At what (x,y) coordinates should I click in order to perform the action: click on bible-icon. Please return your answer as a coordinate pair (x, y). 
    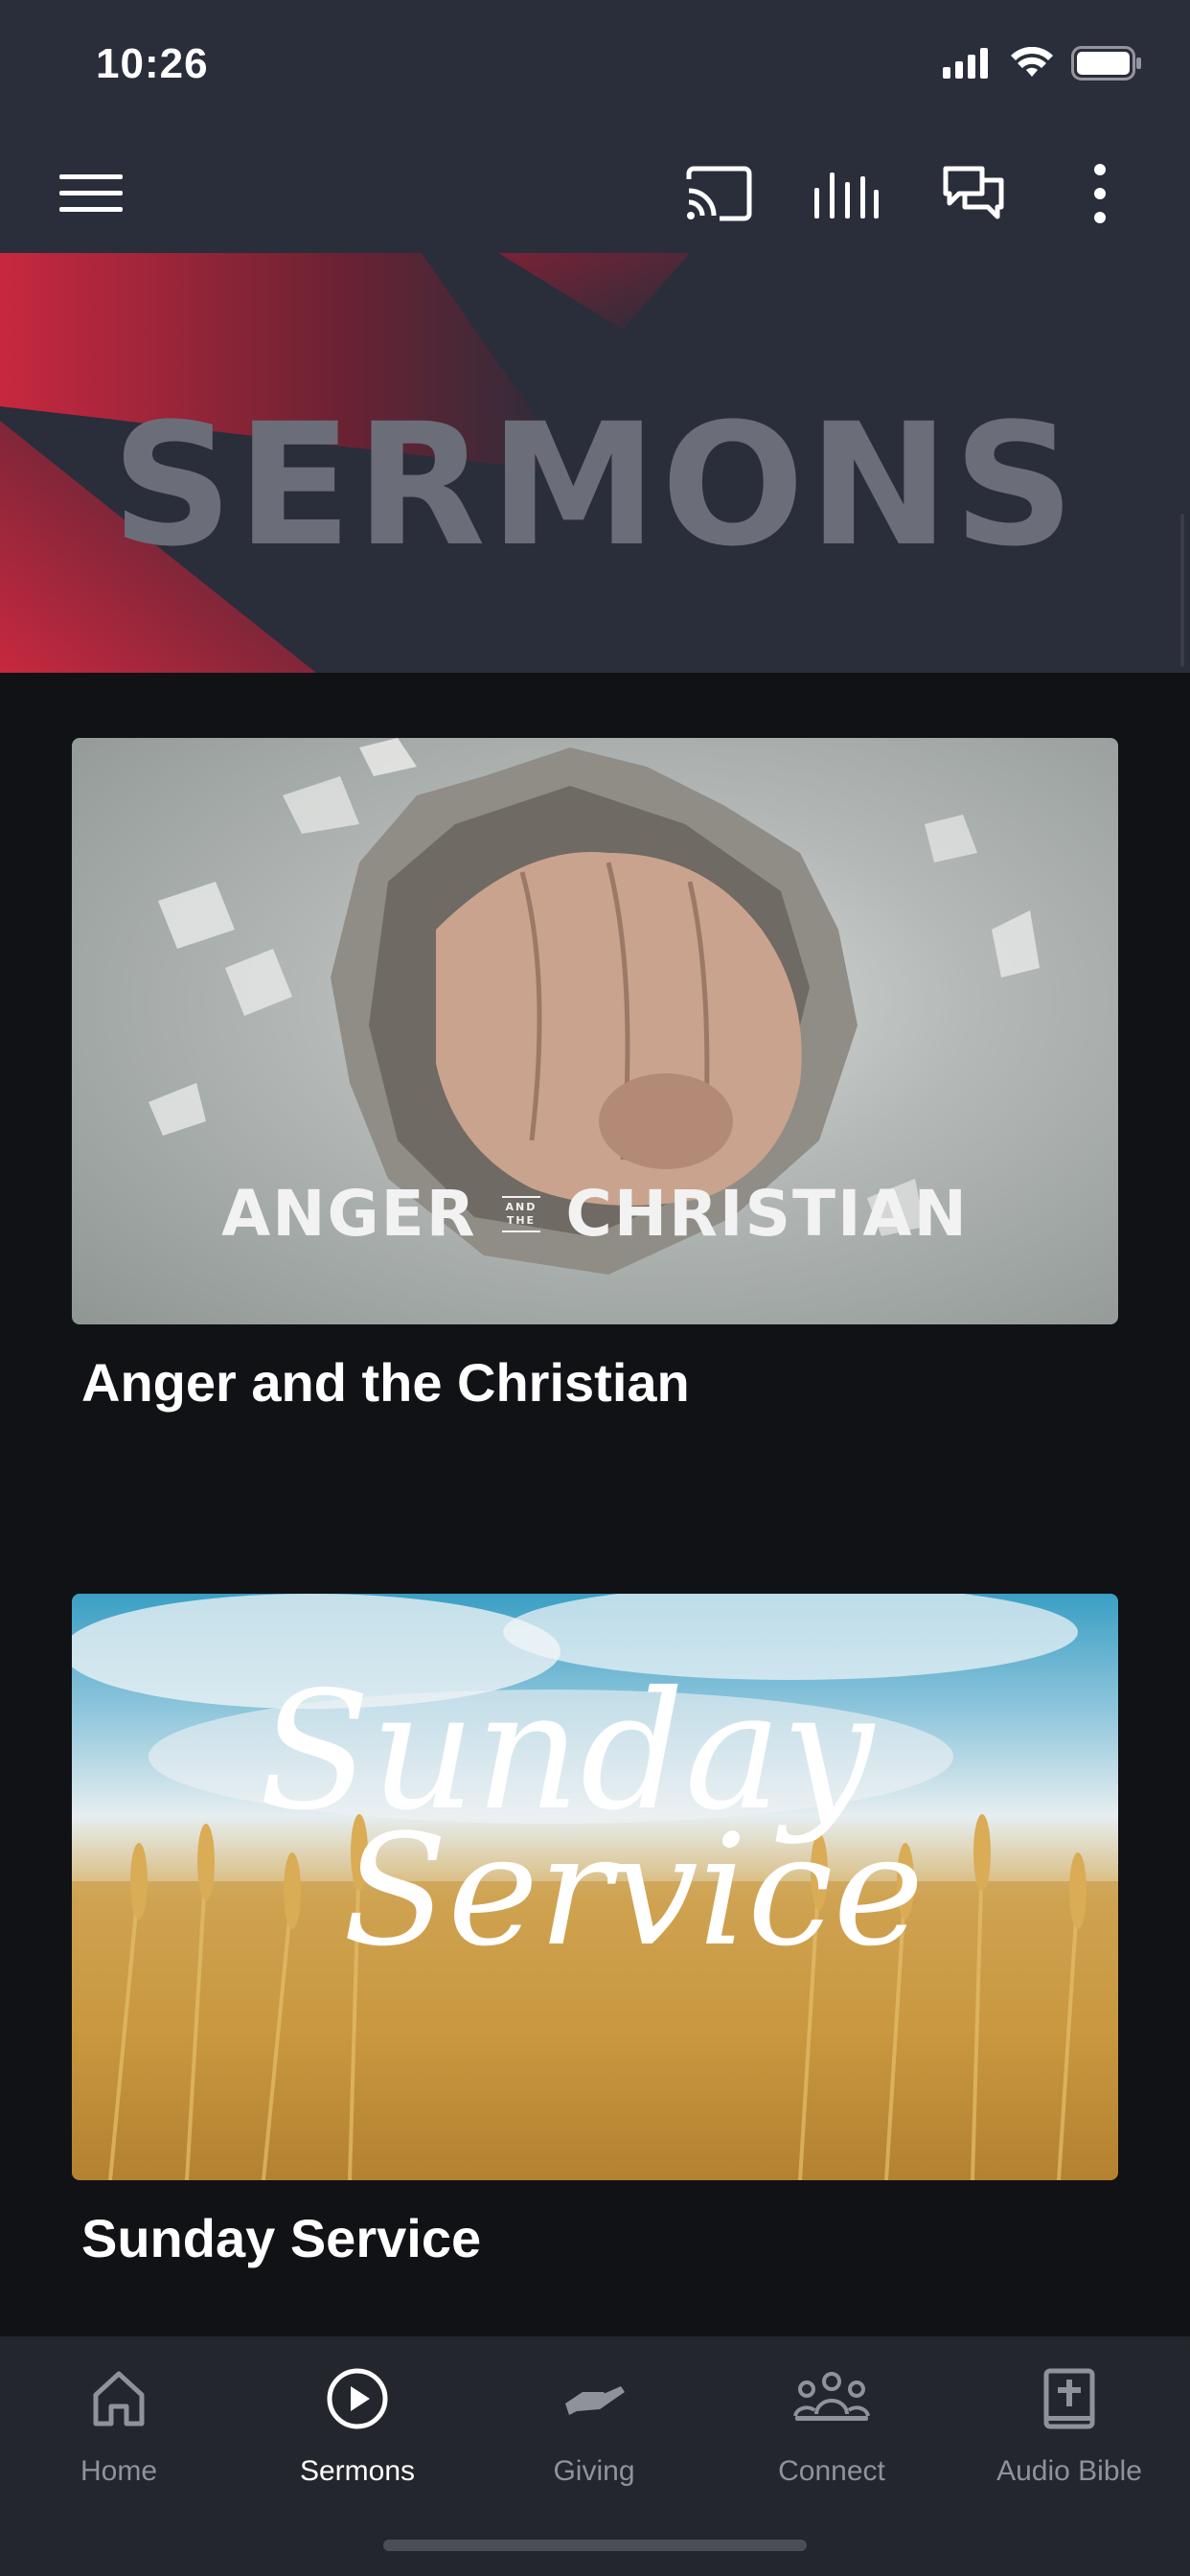
    Looking at the image, I should click on (1069, 2399).